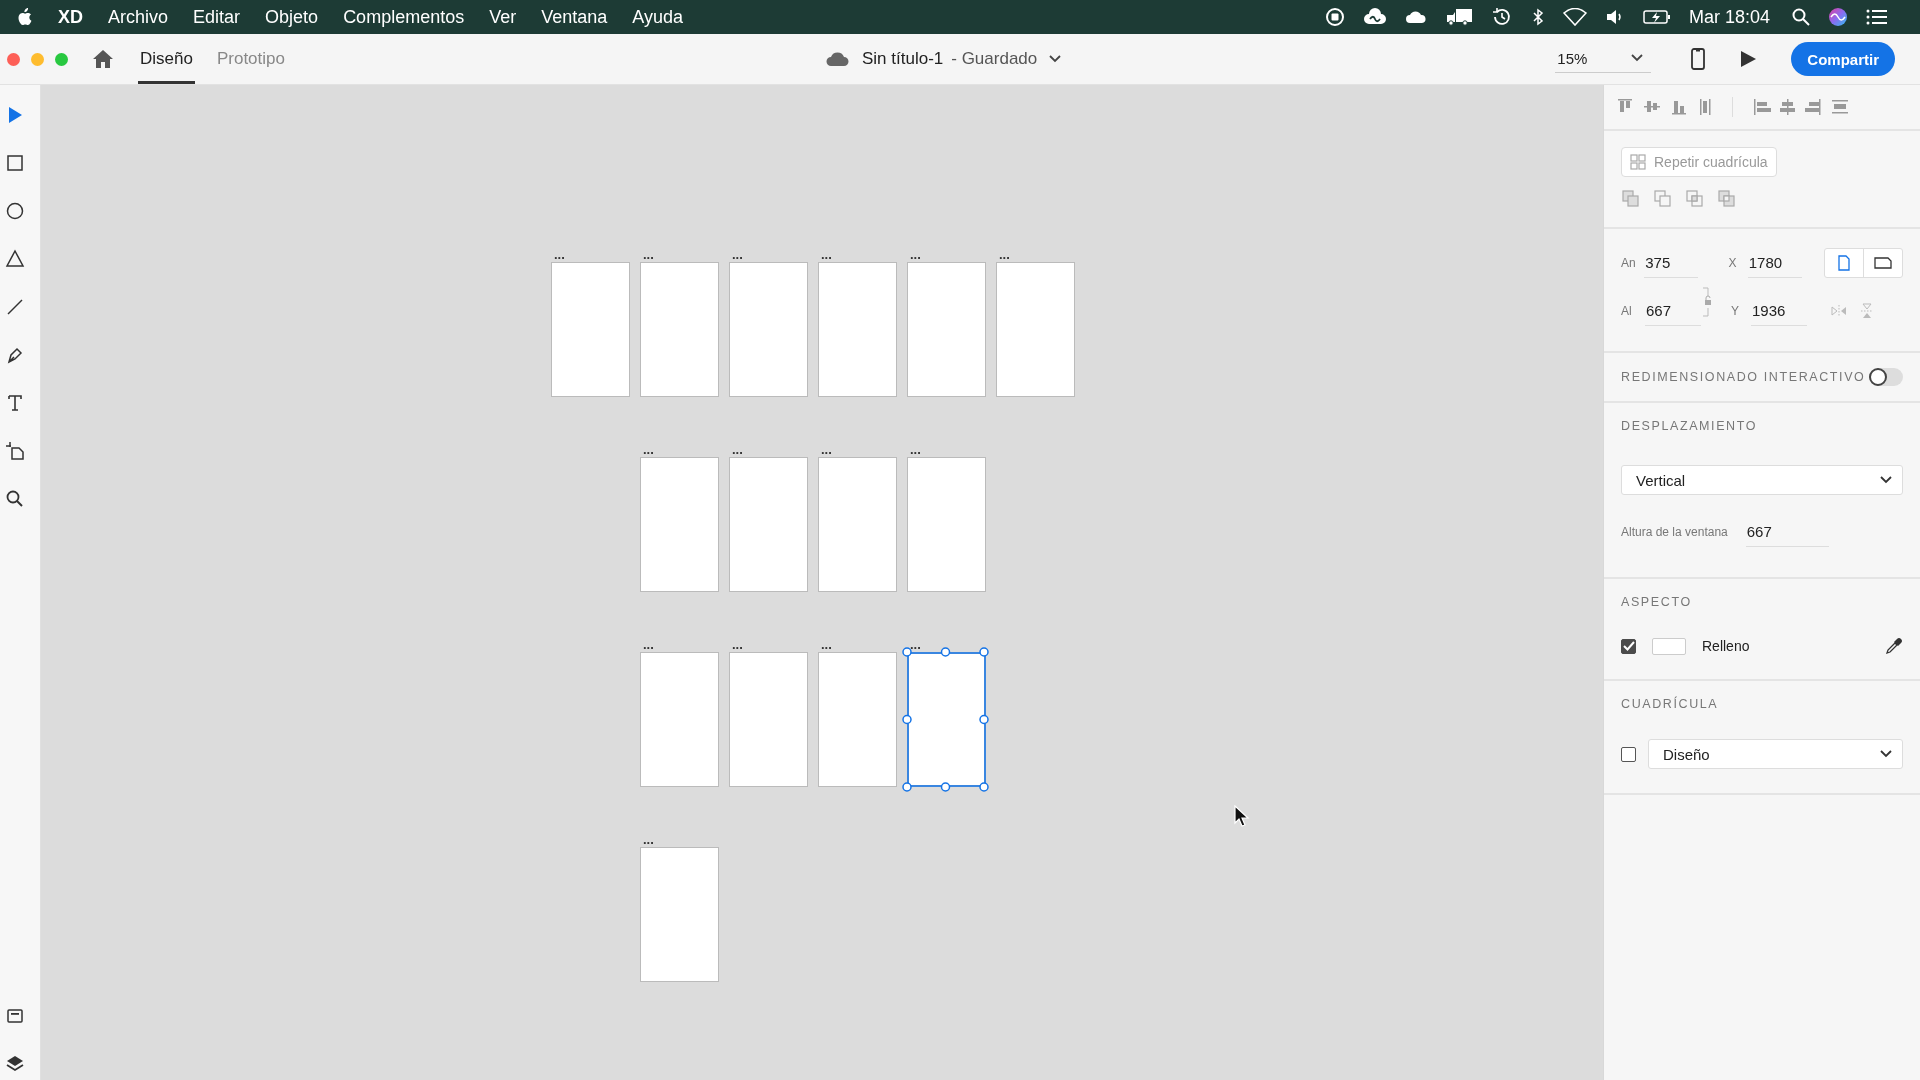  I want to click on fill-color-swatch, so click(1669, 646).